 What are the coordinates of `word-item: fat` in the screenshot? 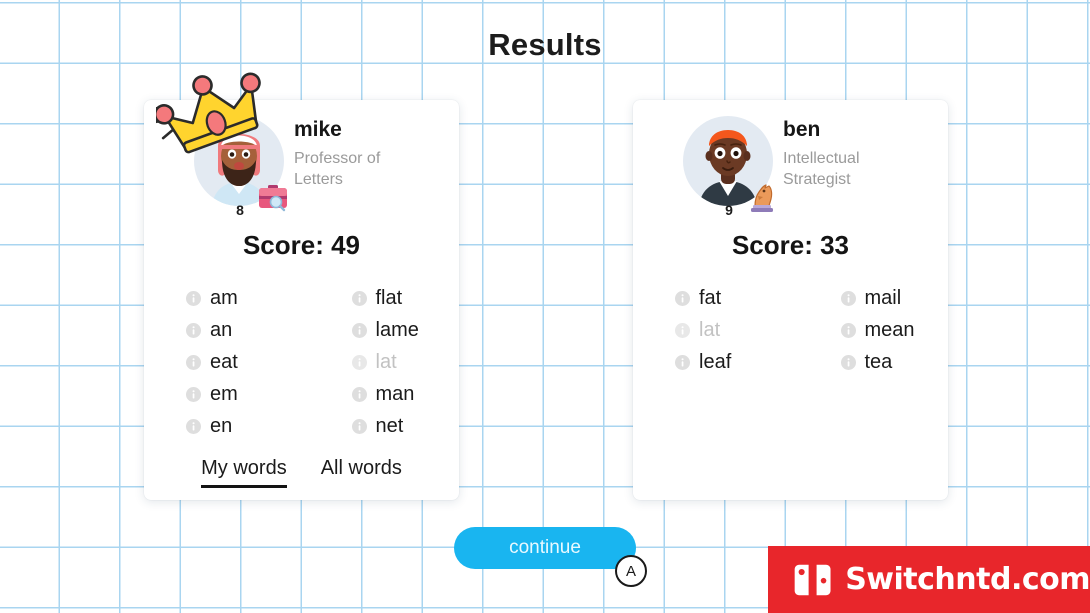 It's located at (729, 298).